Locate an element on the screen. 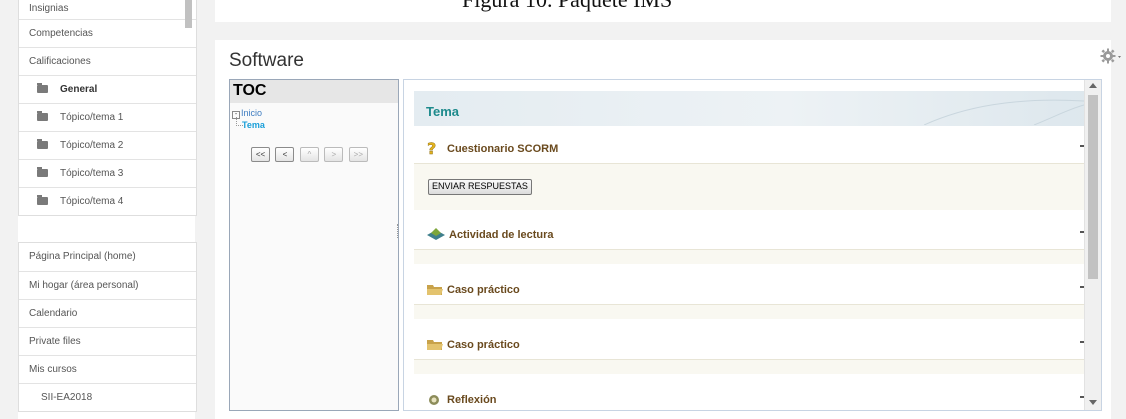  nav-scrollbar is located at coordinates (188, 14).